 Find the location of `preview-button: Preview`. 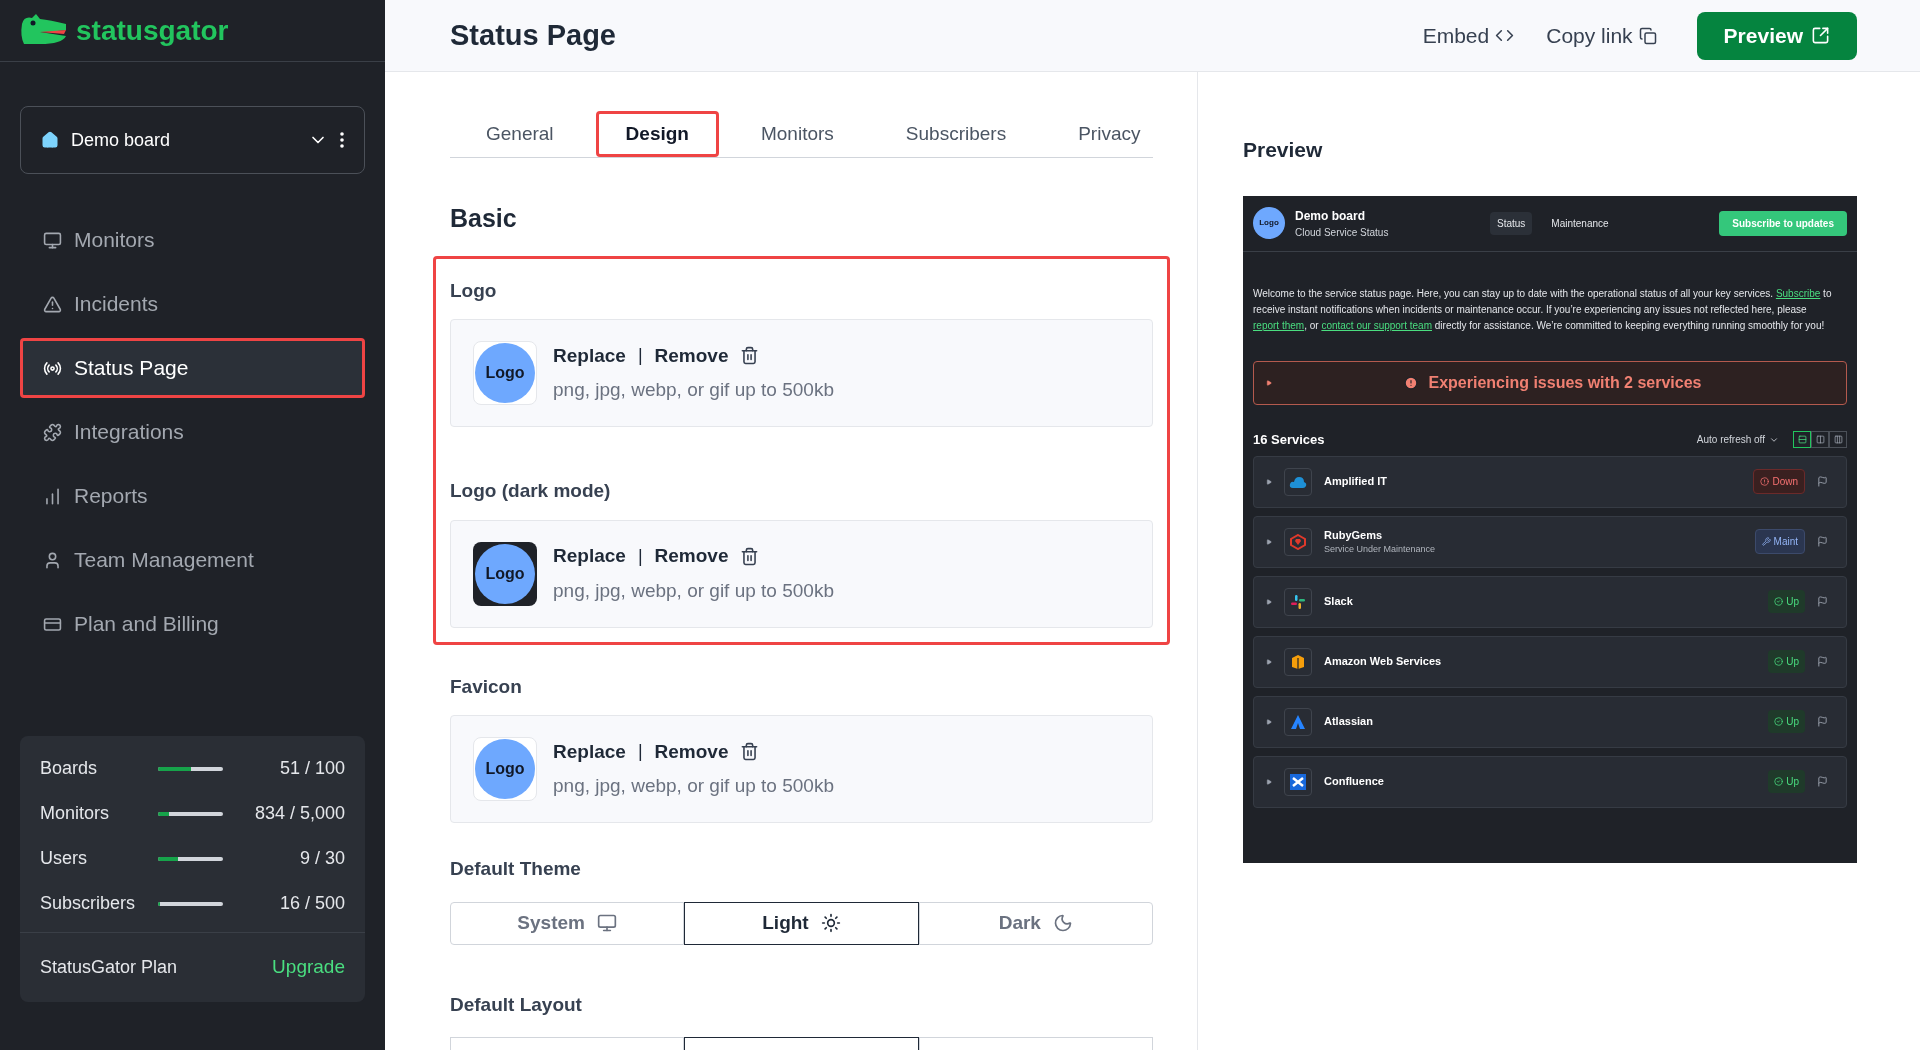

preview-button: Preview is located at coordinates (1776, 35).